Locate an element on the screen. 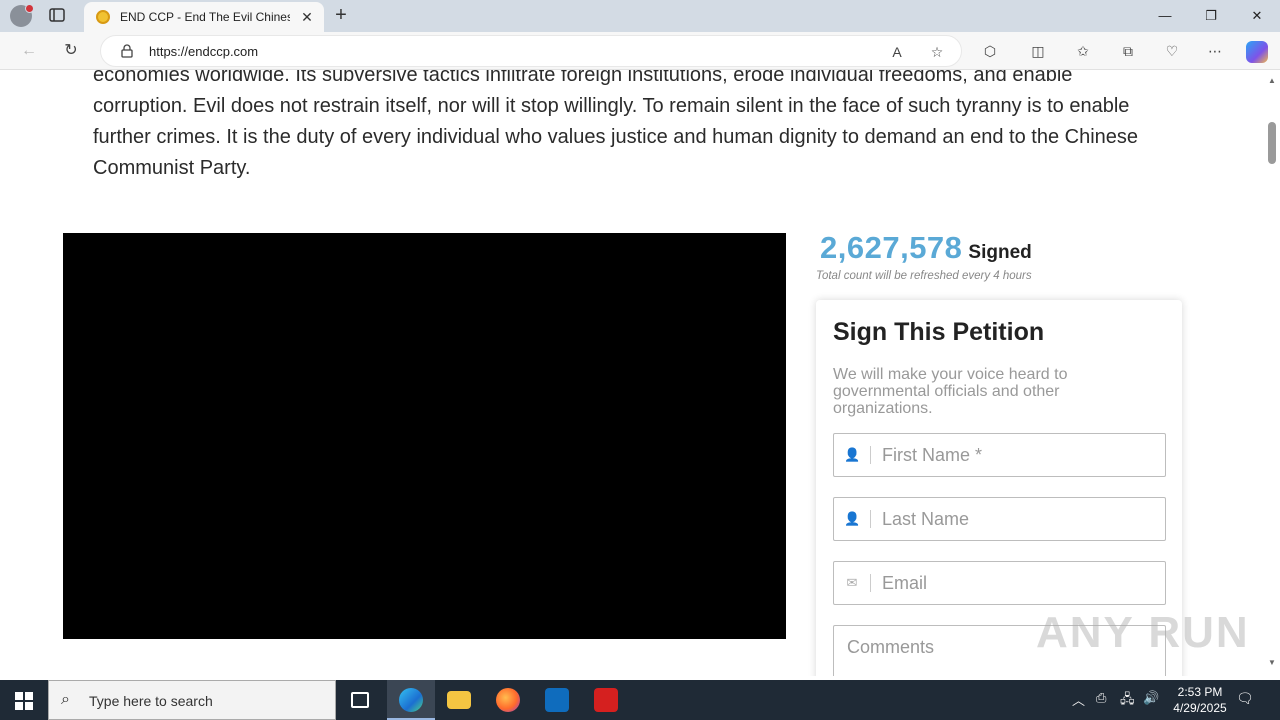 Image resolution: width=1280 pixels, height=720 pixels. tray-chevron-icon: ︿ is located at coordinates (1078, 699).